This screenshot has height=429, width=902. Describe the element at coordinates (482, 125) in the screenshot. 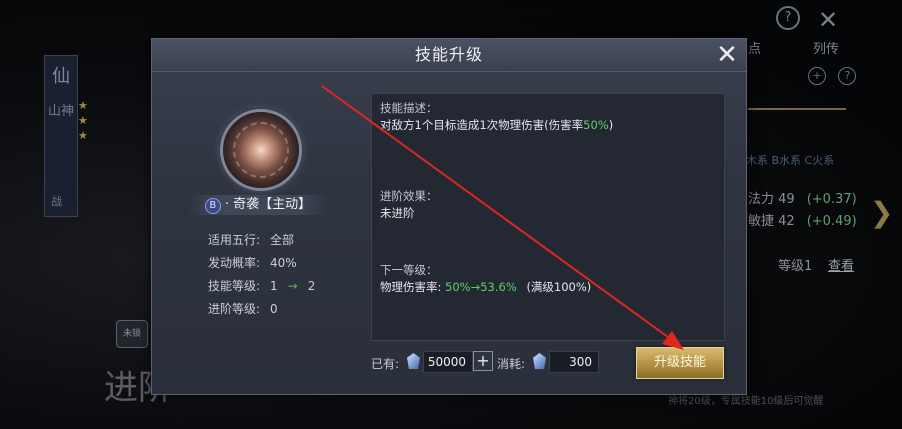

I see `desc-prefix: 对敌方1个目标造成1次物理伤害(伤害率` at that location.